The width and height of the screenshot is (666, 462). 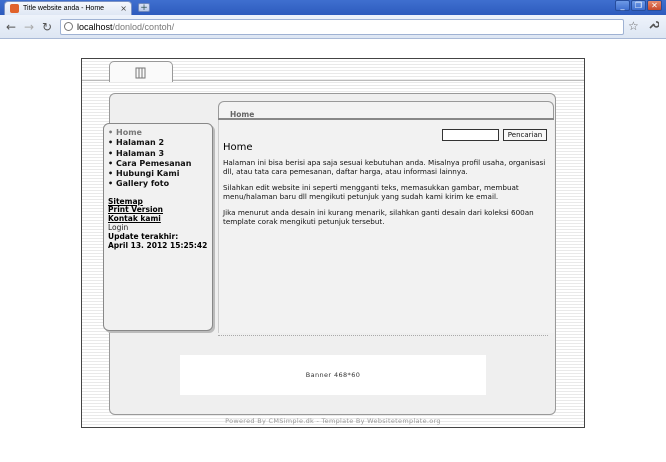 I want to click on menu-item-hubungi-kami: • Hubungi Kami, so click(x=149, y=174).